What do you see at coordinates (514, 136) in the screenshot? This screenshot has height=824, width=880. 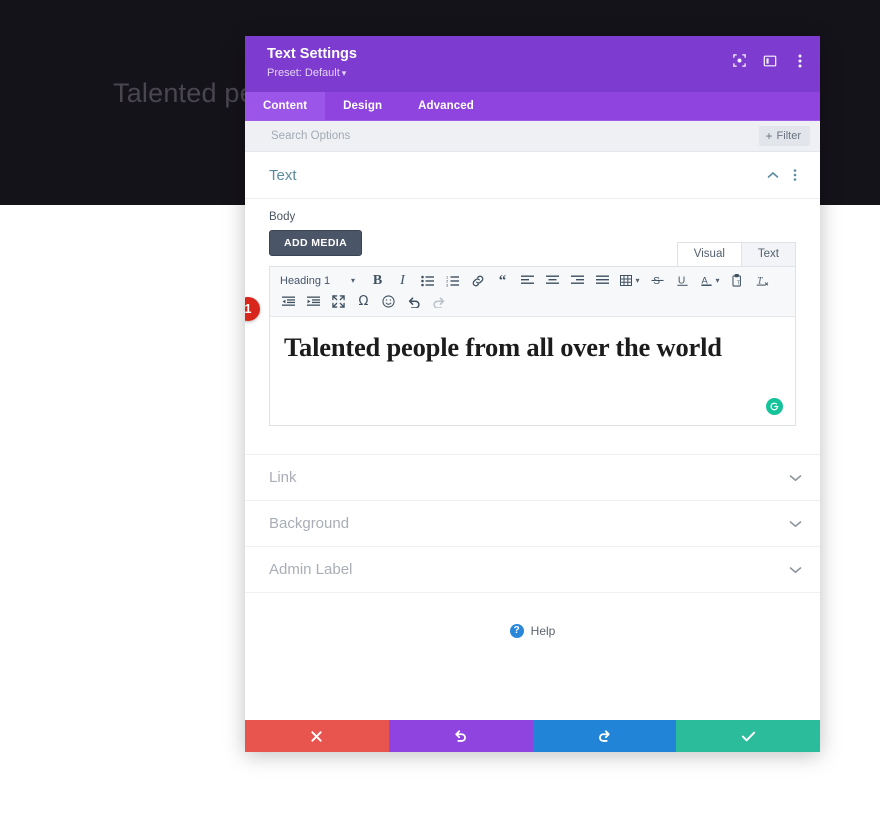 I see `search-input` at bounding box center [514, 136].